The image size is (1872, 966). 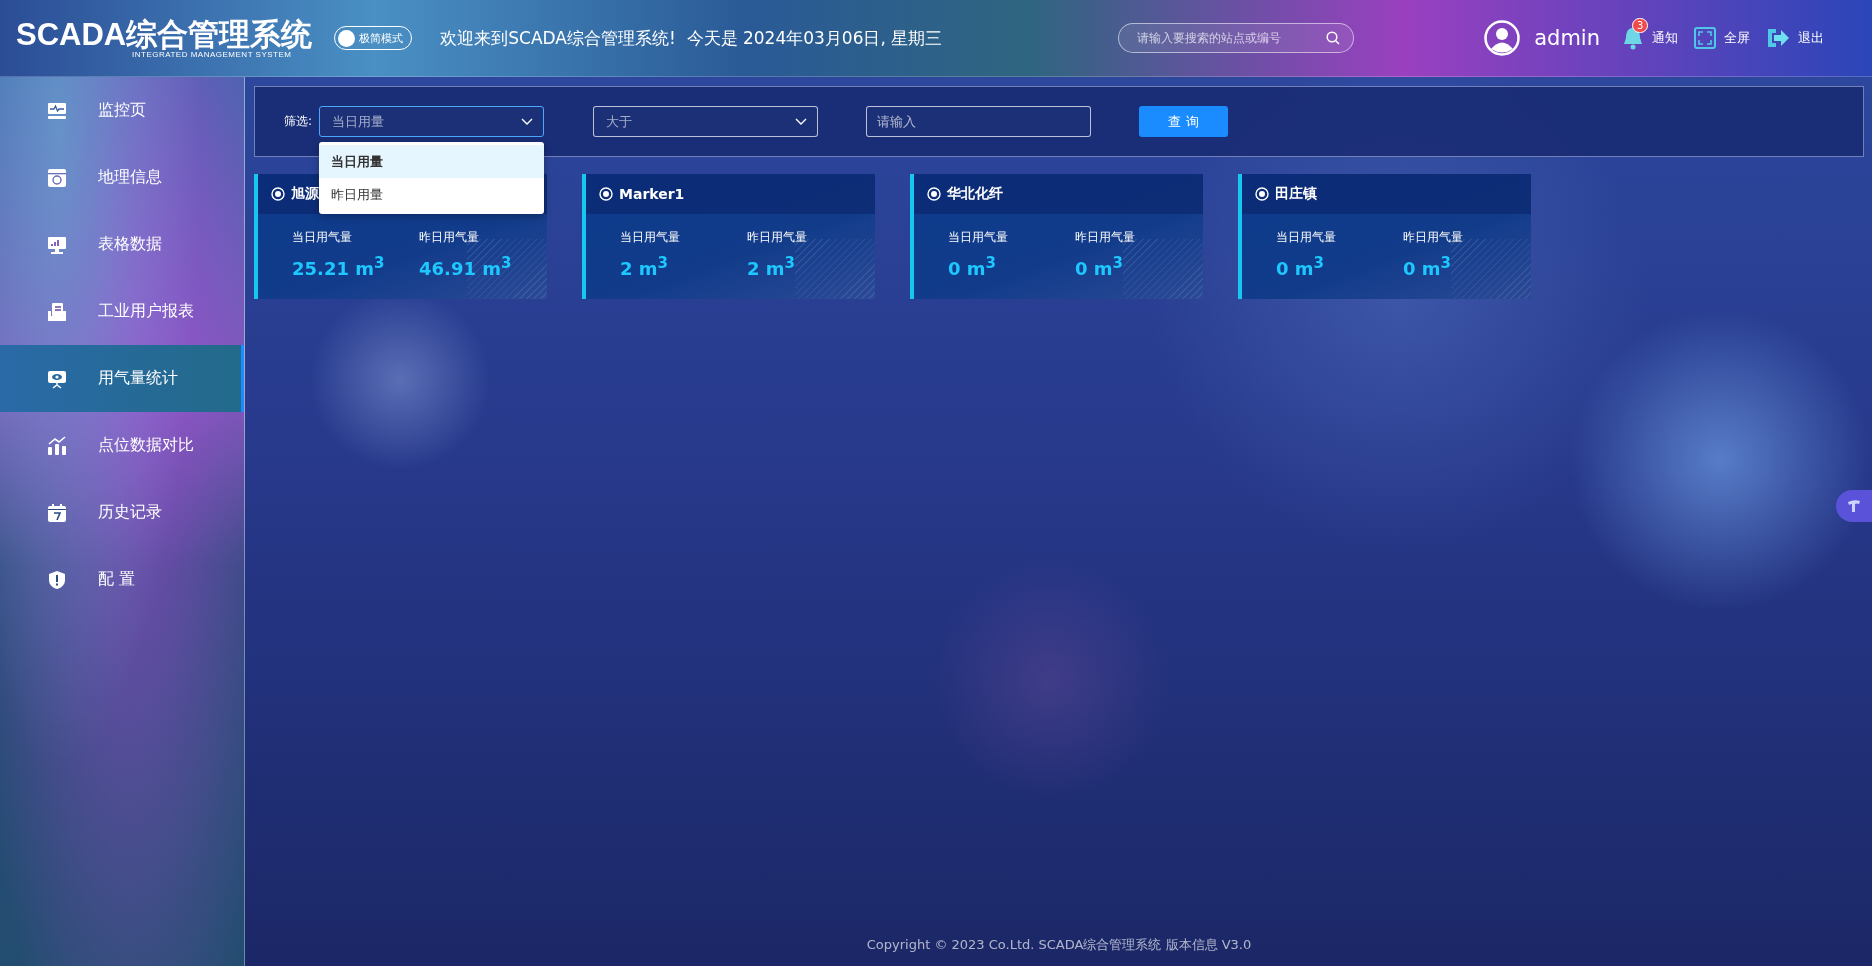 I want to click on monitor-icon, so click(x=57, y=110).